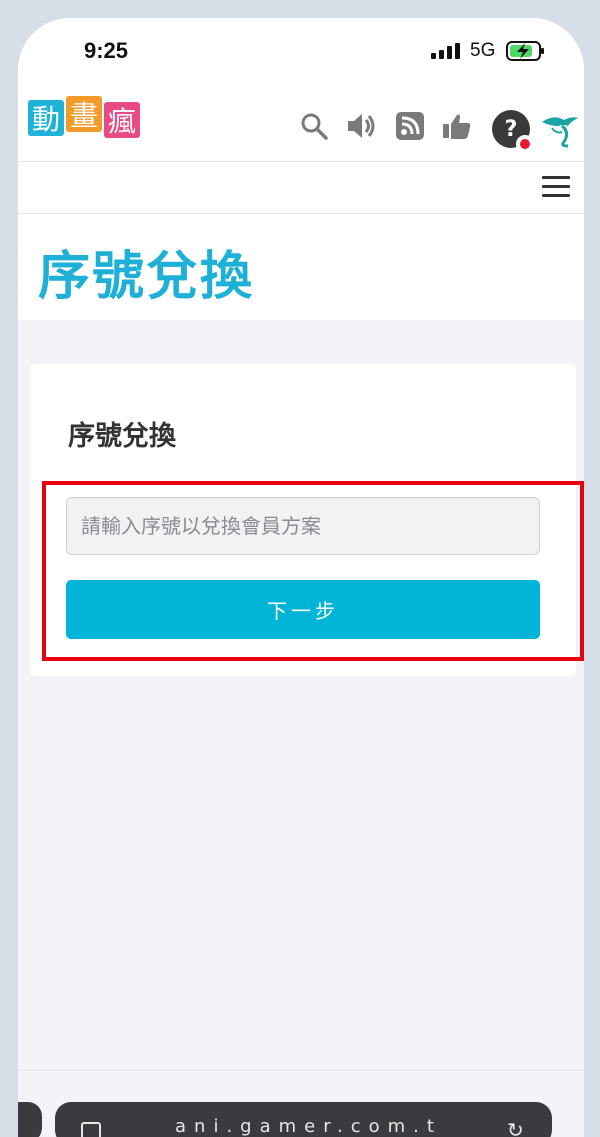  Describe the element at coordinates (303, 609) in the screenshot. I see `next-step-button: 下一步` at that location.